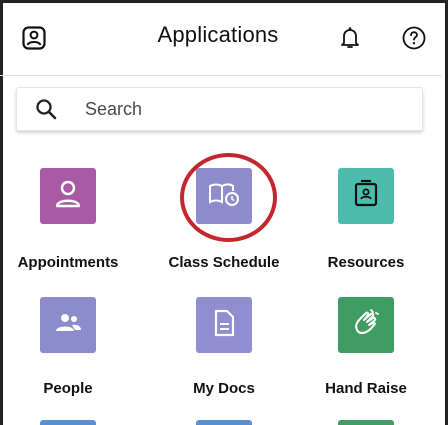  Describe the element at coordinates (68, 262) in the screenshot. I see `appointments-label: Appointments` at that location.